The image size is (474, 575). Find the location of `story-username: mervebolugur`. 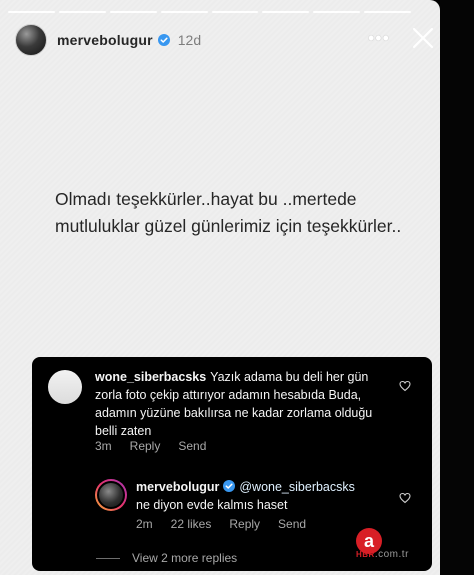

story-username: mervebolugur is located at coordinates (105, 40).